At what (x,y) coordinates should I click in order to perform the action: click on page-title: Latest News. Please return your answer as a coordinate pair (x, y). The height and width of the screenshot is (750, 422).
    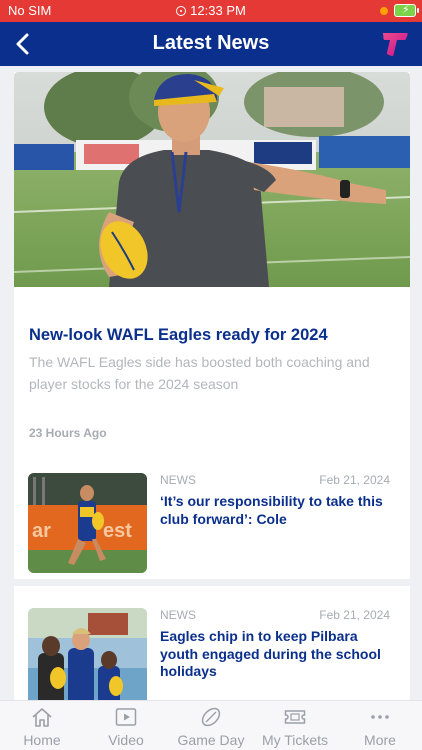
    Looking at the image, I should click on (211, 43).